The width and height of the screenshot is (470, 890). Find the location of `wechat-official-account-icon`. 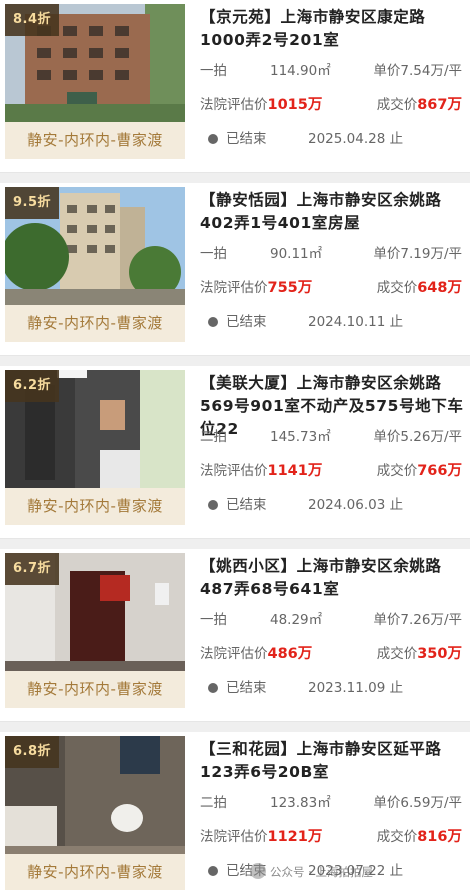

wechat-official-account-icon is located at coordinates (258, 871).